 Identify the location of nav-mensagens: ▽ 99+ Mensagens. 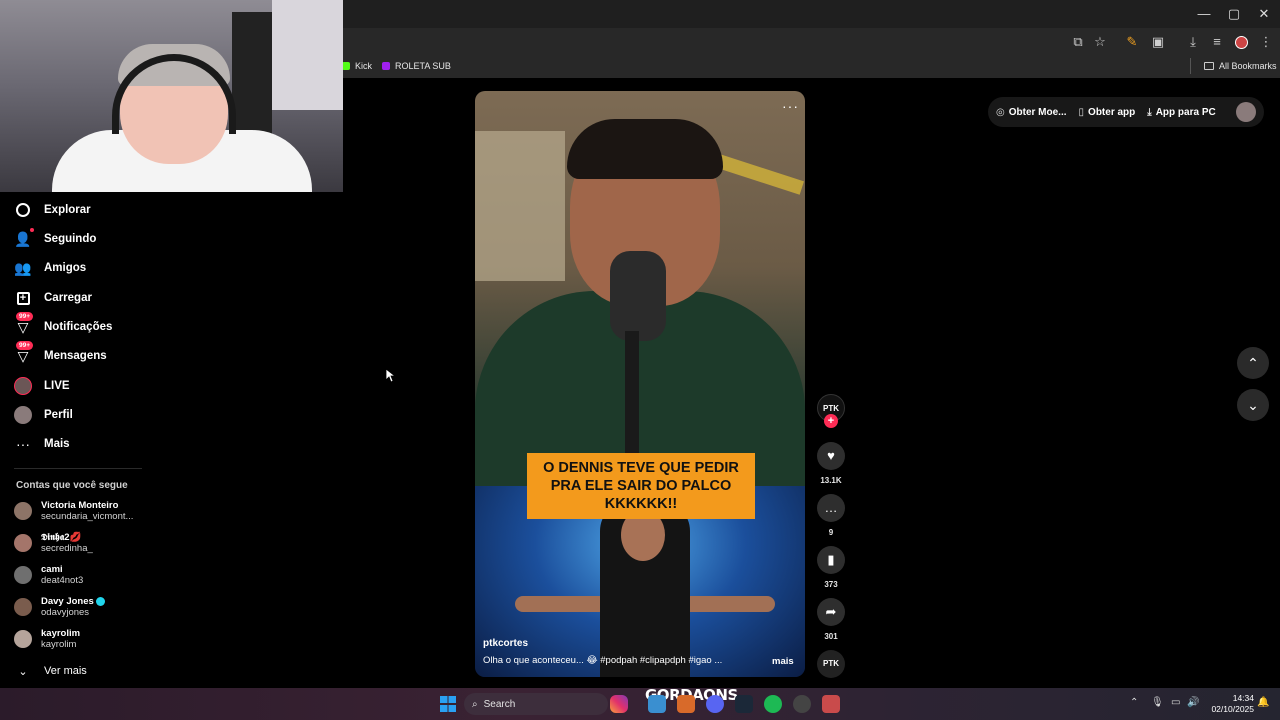
(60, 353).